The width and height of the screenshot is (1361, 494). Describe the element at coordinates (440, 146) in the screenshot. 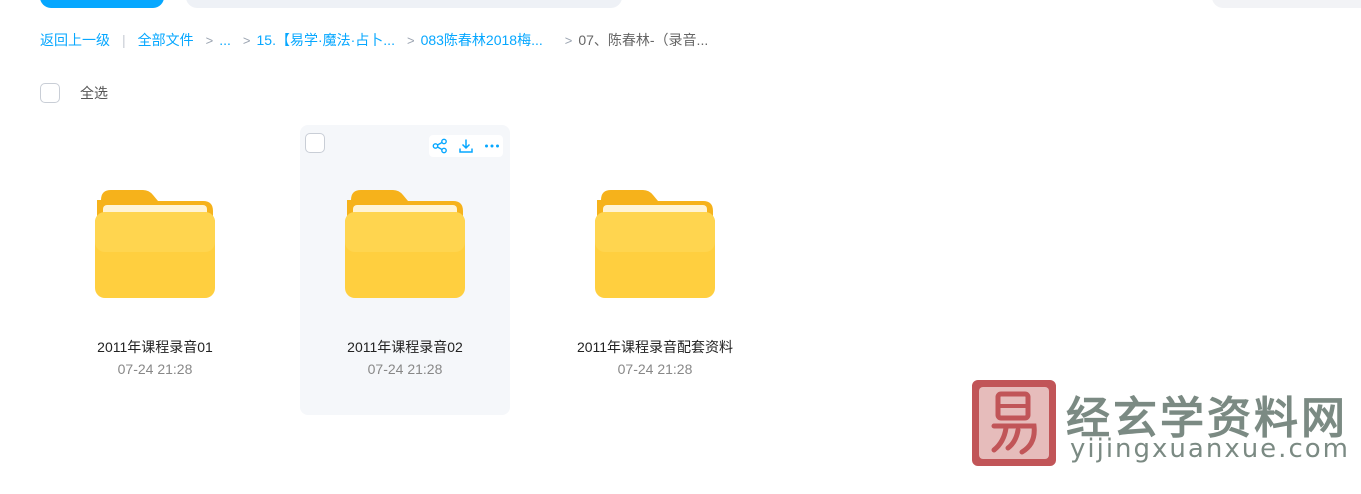

I see `share-icon` at that location.